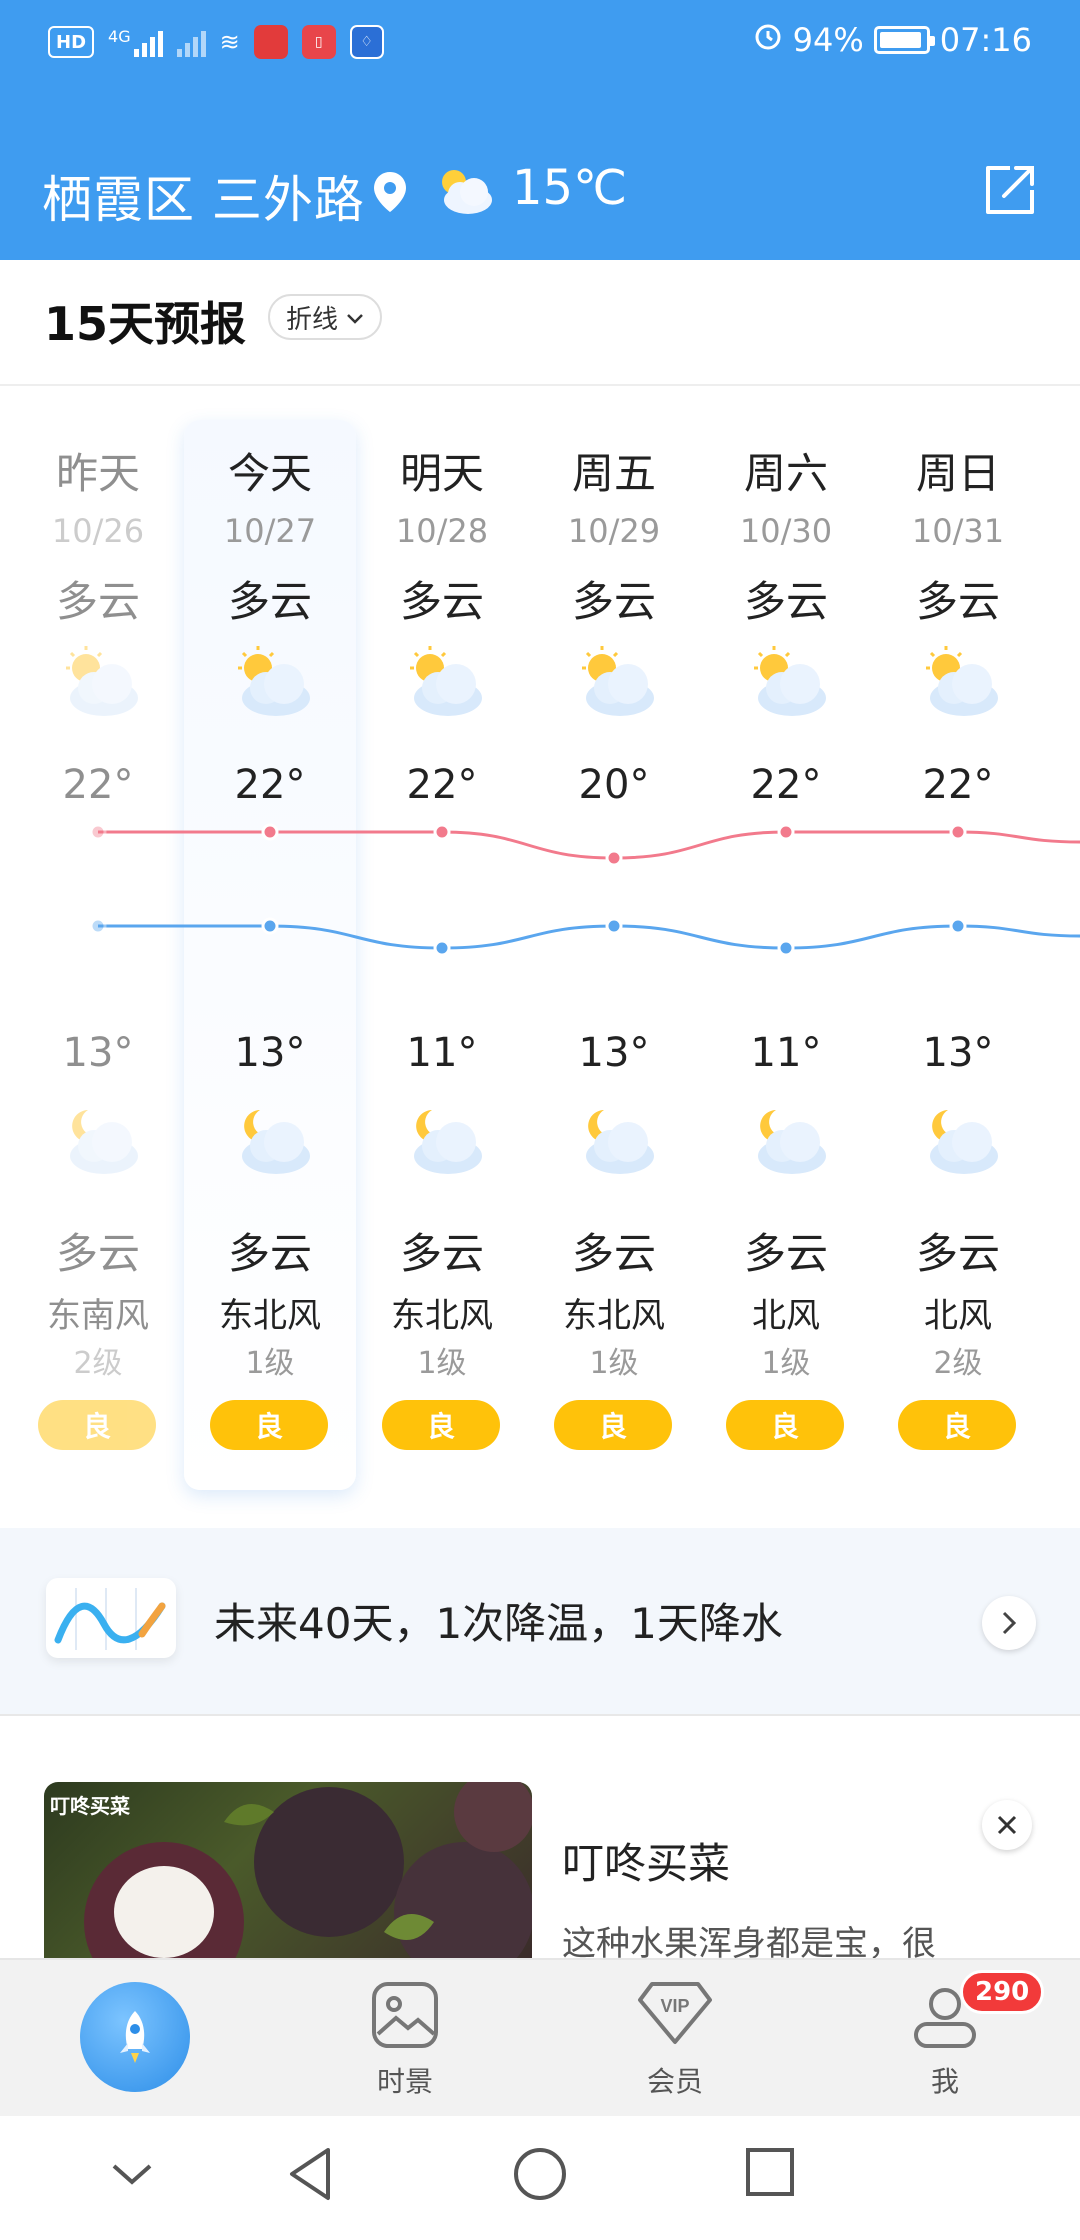 This screenshot has width=1080, height=2240. Describe the element at coordinates (540, 1852) in the screenshot. I see `ad-card: 叮咚买菜 叮咚买菜 这种水果浑身都是宝，很` at that location.